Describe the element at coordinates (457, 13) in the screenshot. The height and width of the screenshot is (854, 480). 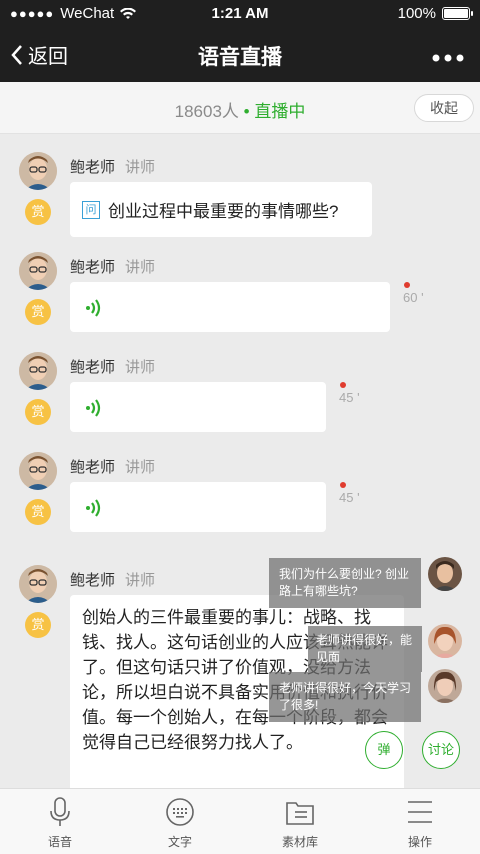
I see `battery-icon` at that location.